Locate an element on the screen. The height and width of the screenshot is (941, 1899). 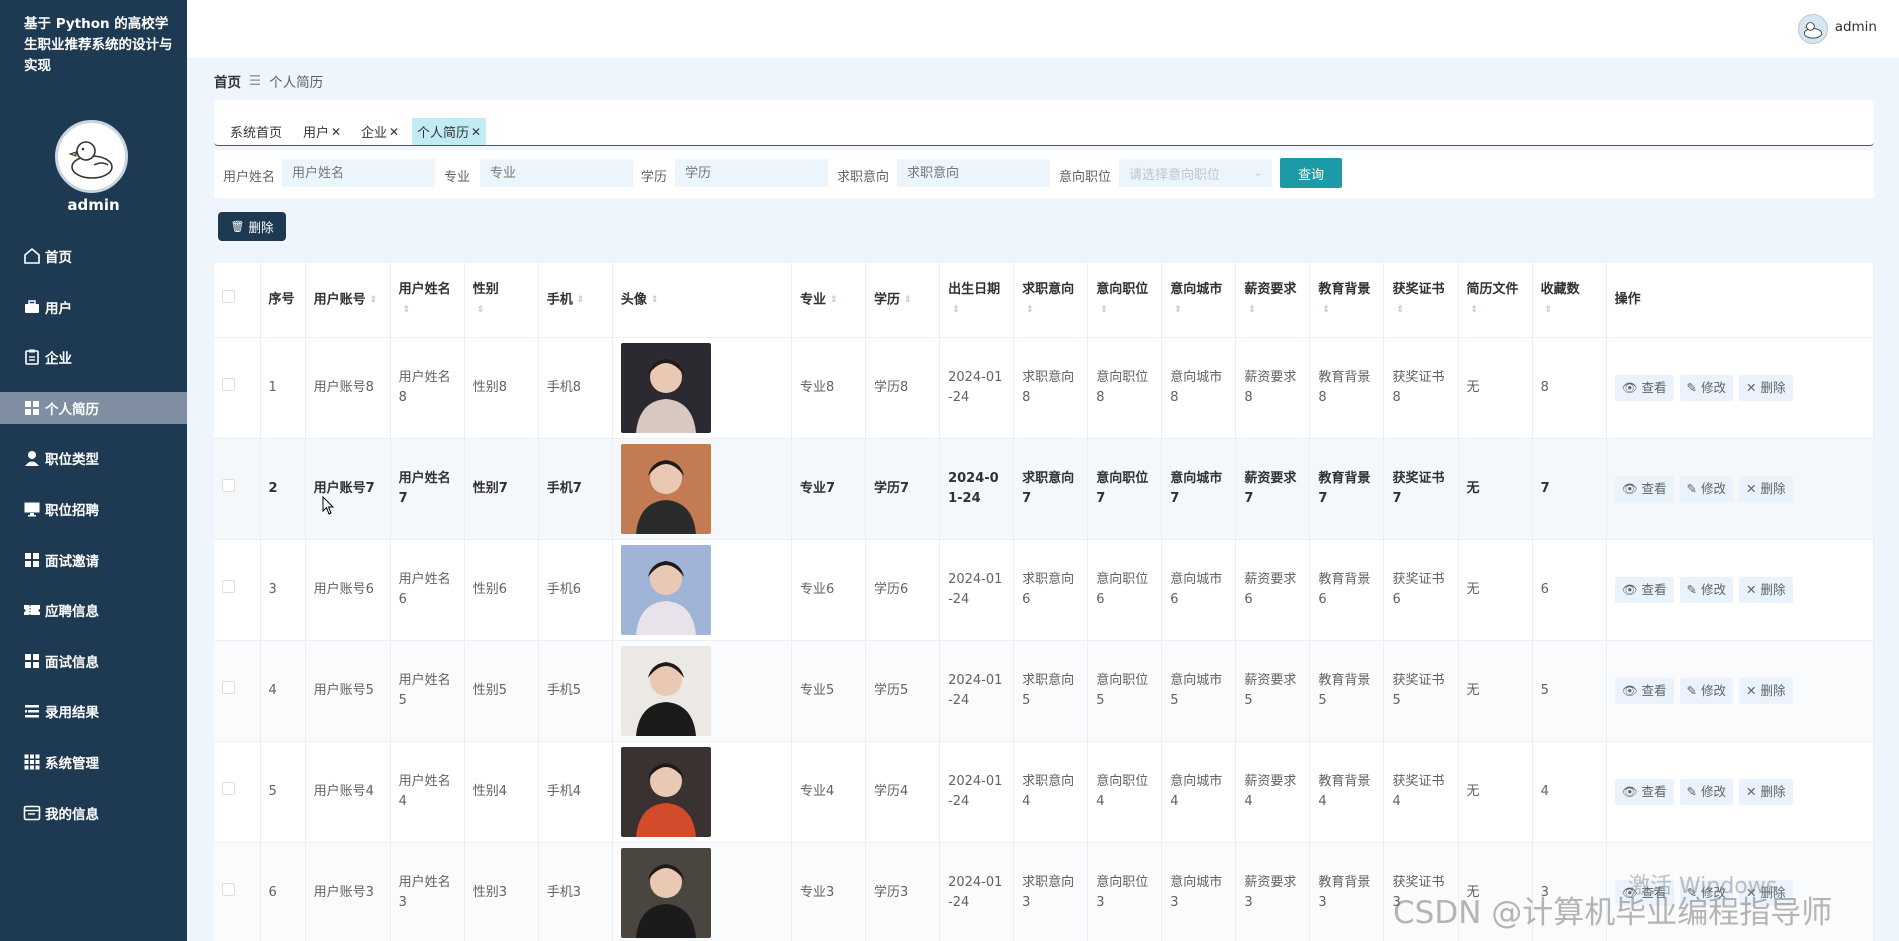
bulk-delete-button: 🗑 删除 is located at coordinates (252, 226).